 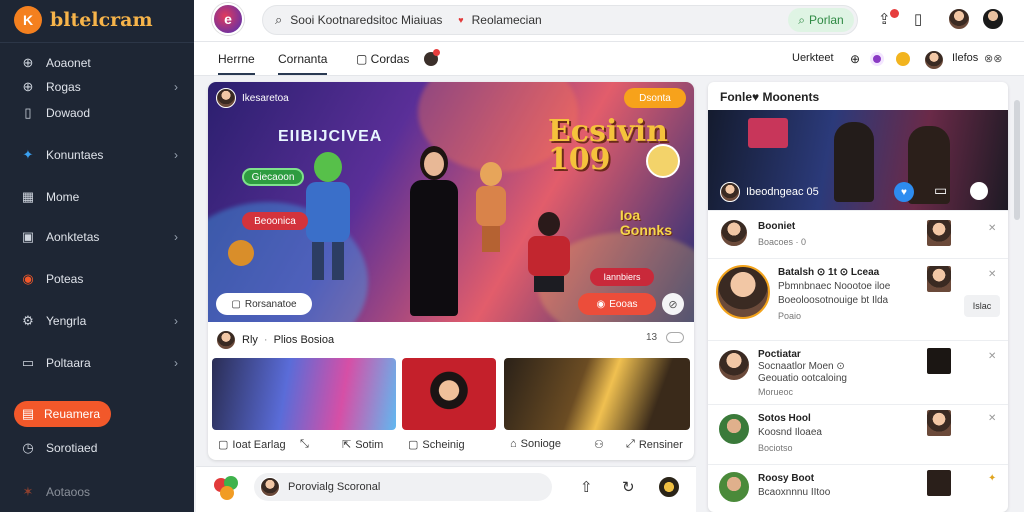 What do you see at coordinates (72, 448) in the screenshot?
I see `sidebar-item-label: Sorotiaed` at bounding box center [72, 448].